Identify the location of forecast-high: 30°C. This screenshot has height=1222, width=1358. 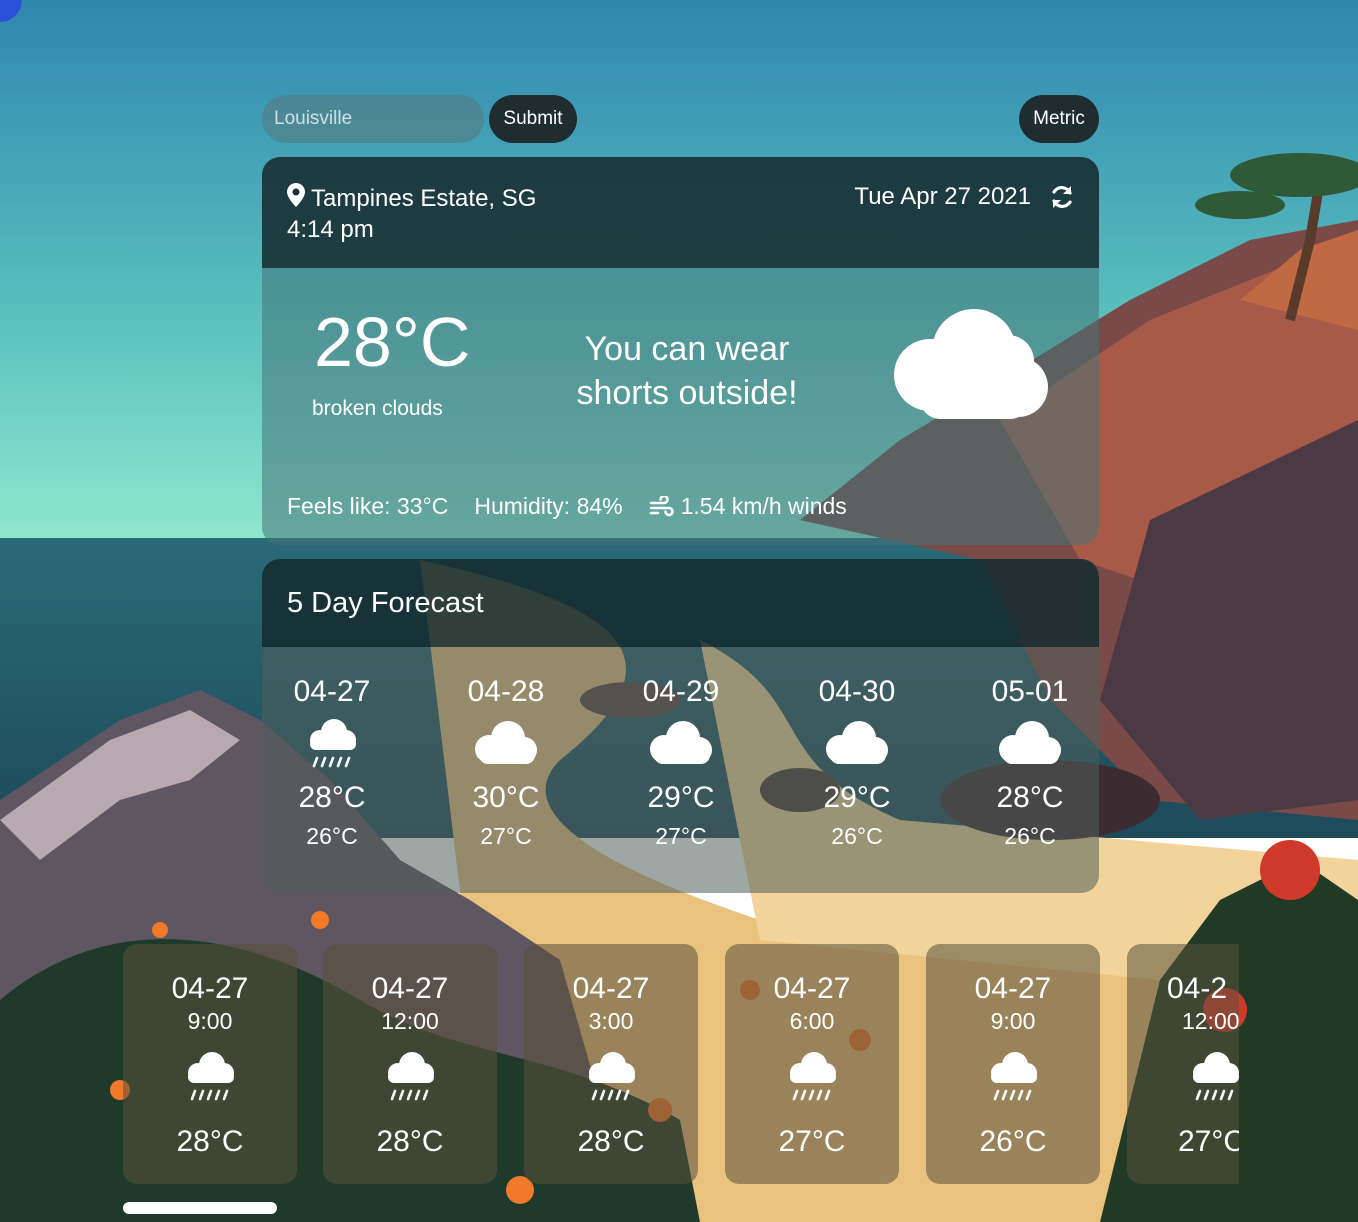
(506, 797).